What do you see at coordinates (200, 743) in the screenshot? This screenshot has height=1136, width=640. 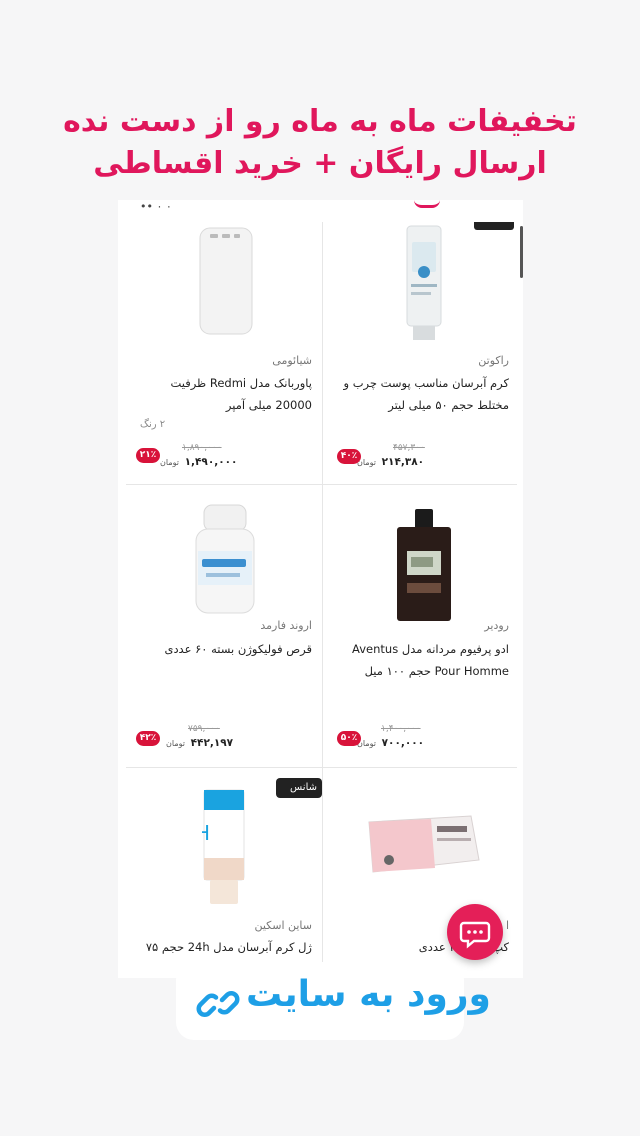 I see `product-price: ۴۴۲,۱۹۷ تومان` at bounding box center [200, 743].